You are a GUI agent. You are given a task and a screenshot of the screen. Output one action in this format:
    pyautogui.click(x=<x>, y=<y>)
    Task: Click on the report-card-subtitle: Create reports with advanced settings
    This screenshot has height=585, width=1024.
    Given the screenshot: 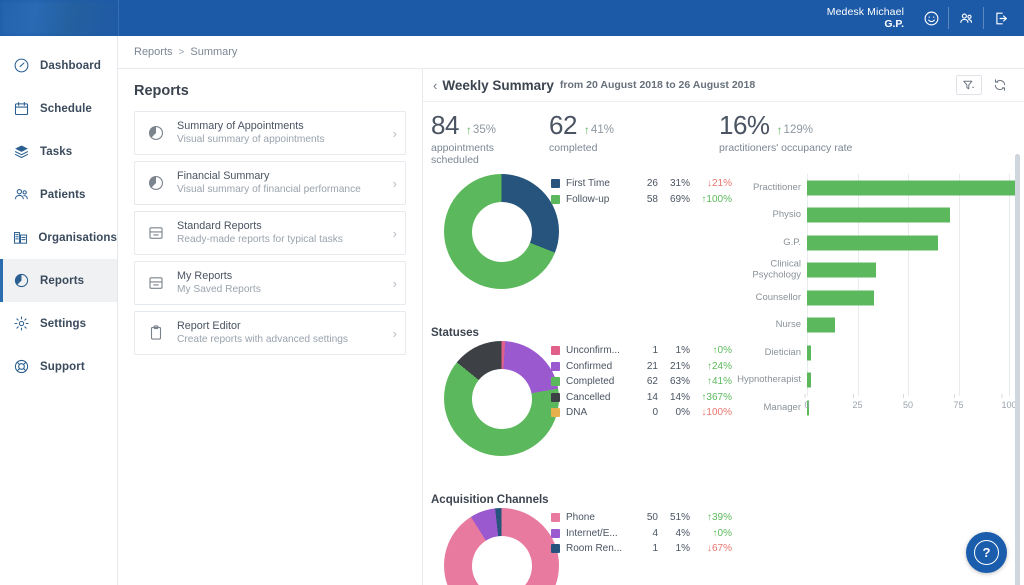 What is the action you would take?
    pyautogui.click(x=263, y=340)
    